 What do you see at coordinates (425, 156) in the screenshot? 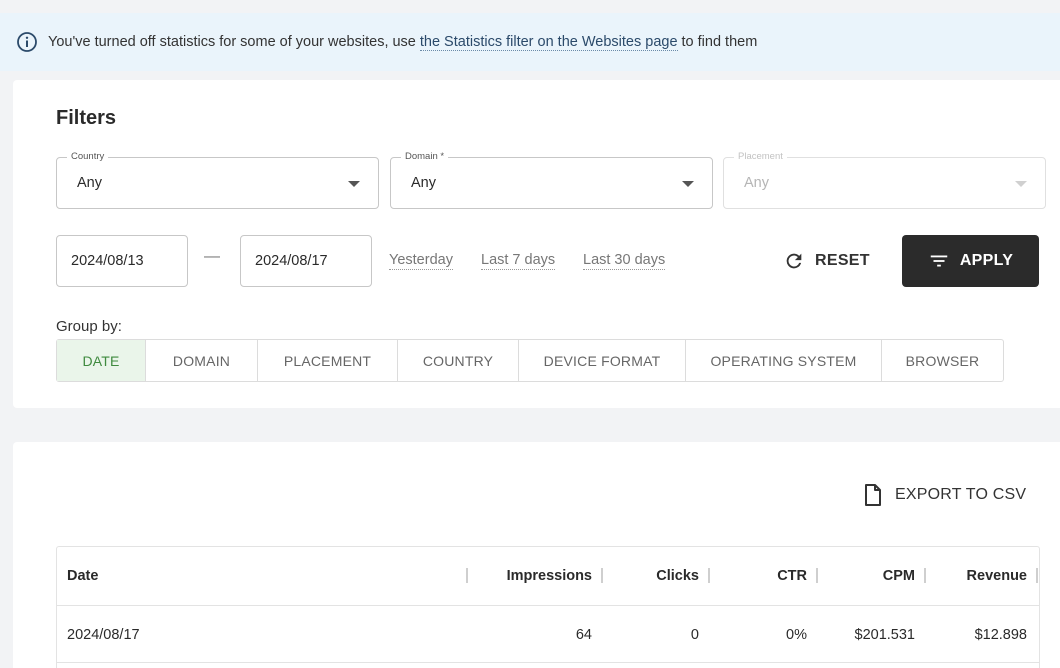
I see `domain-select-label: Domain *` at bounding box center [425, 156].